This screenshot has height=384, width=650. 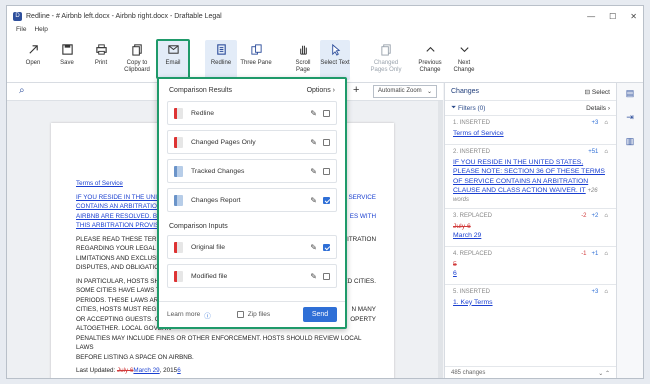 What do you see at coordinates (462, 226) in the screenshot?
I see `change-old: July 6` at bounding box center [462, 226].